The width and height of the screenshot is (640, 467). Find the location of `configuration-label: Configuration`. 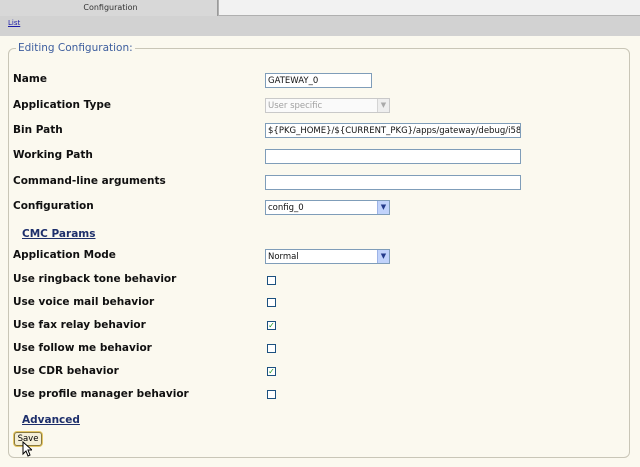

configuration-label: Configuration is located at coordinates (53, 206).